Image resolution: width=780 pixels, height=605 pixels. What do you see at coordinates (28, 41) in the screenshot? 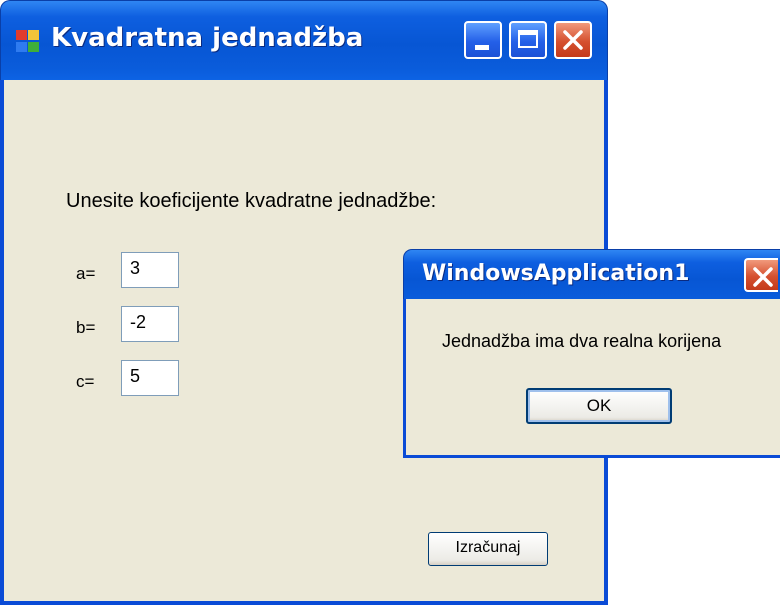
I see `app-icon` at bounding box center [28, 41].